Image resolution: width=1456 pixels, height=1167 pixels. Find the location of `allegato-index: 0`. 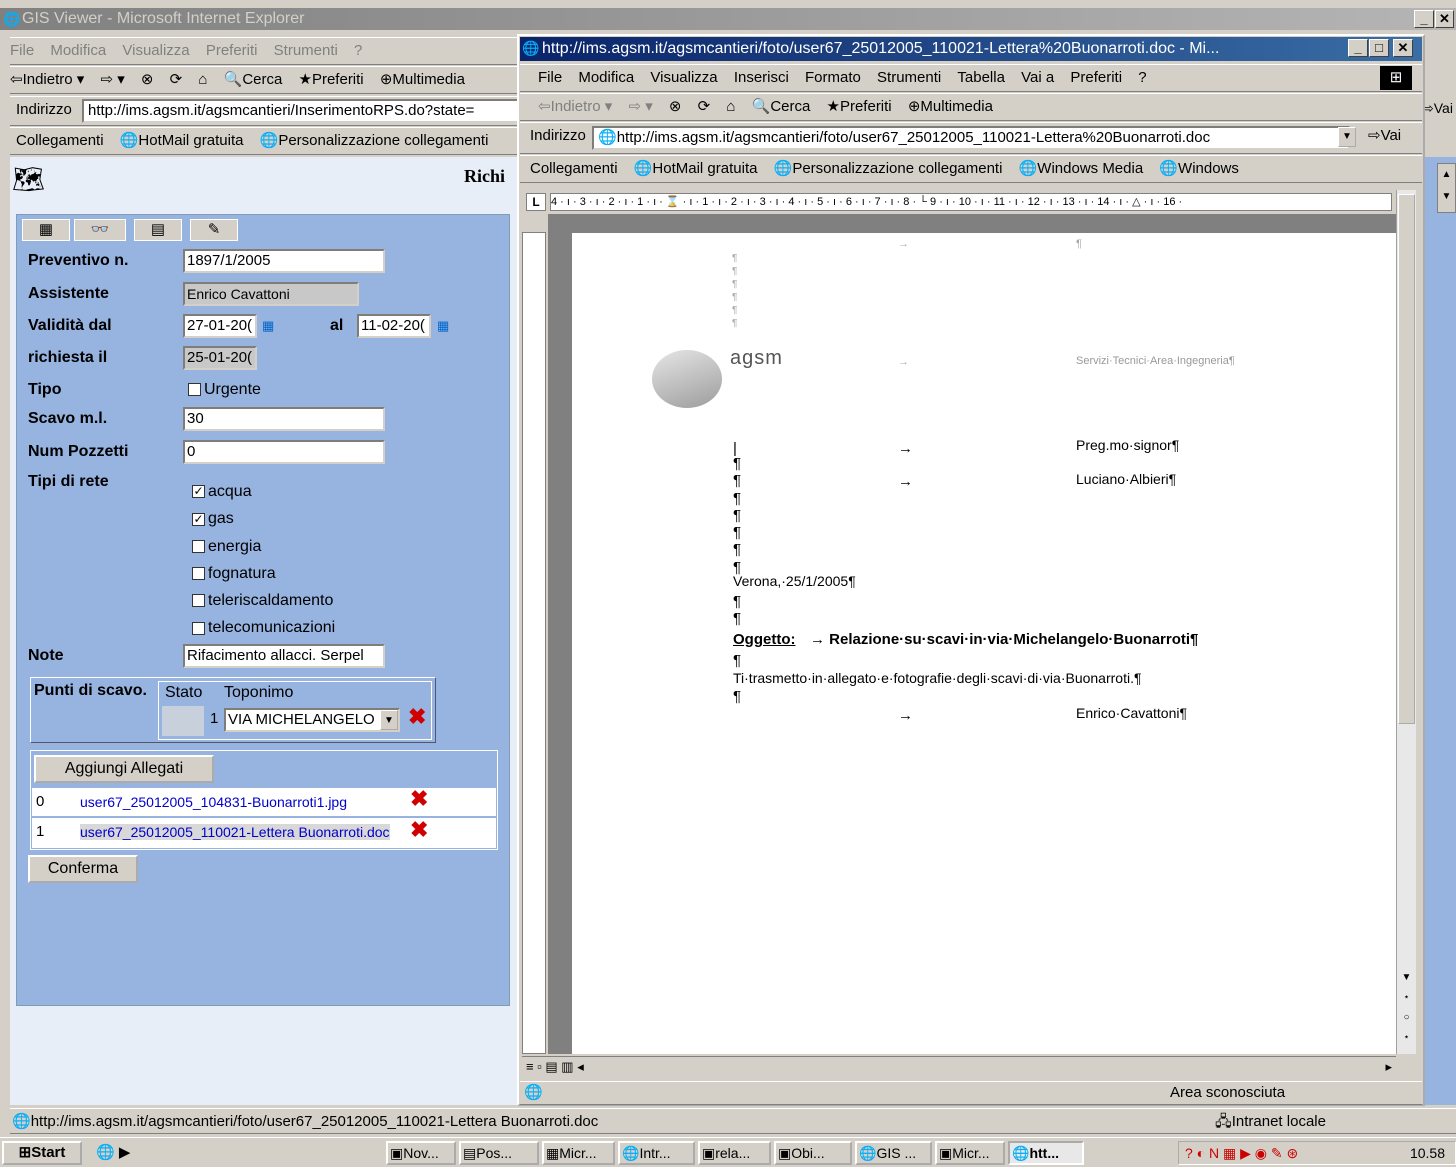

allegato-index: 0 is located at coordinates (40, 801).